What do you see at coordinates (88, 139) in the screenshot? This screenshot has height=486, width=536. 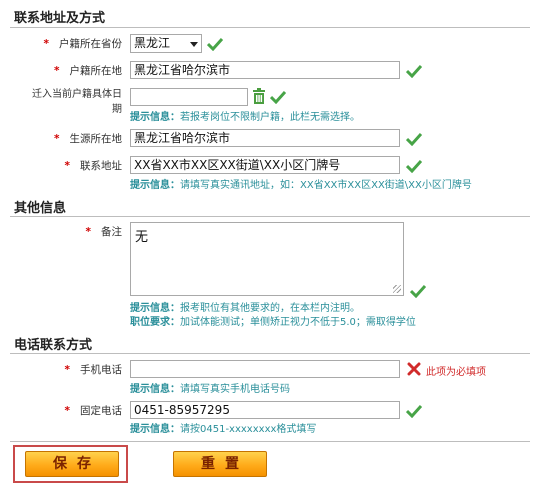 I see `origin-label: * 生源所在地` at bounding box center [88, 139].